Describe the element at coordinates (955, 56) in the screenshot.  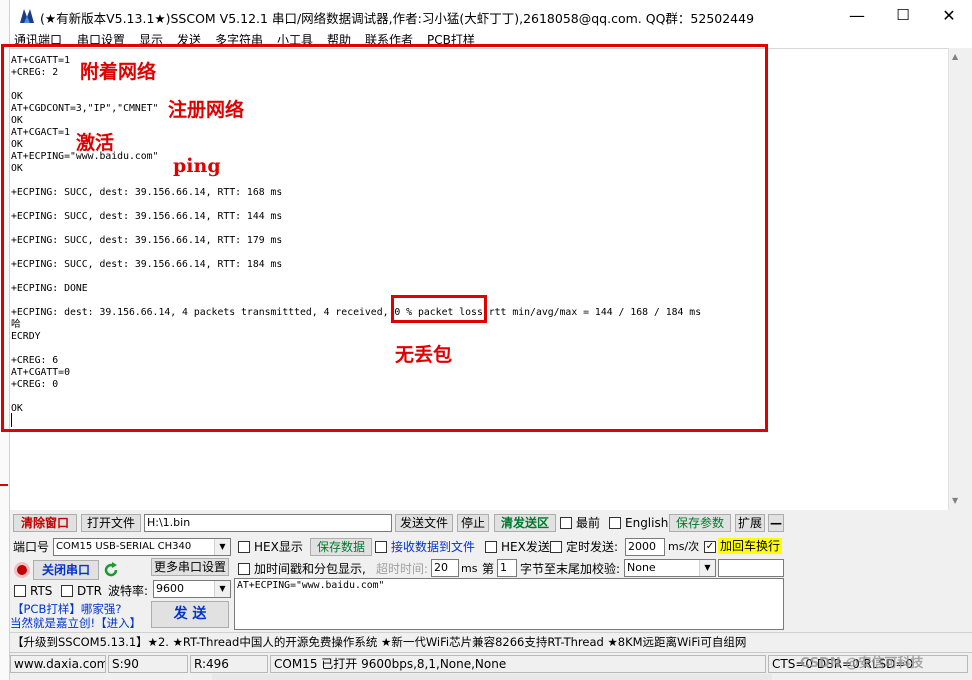
I see `scroll-up-icon: ▲` at that location.